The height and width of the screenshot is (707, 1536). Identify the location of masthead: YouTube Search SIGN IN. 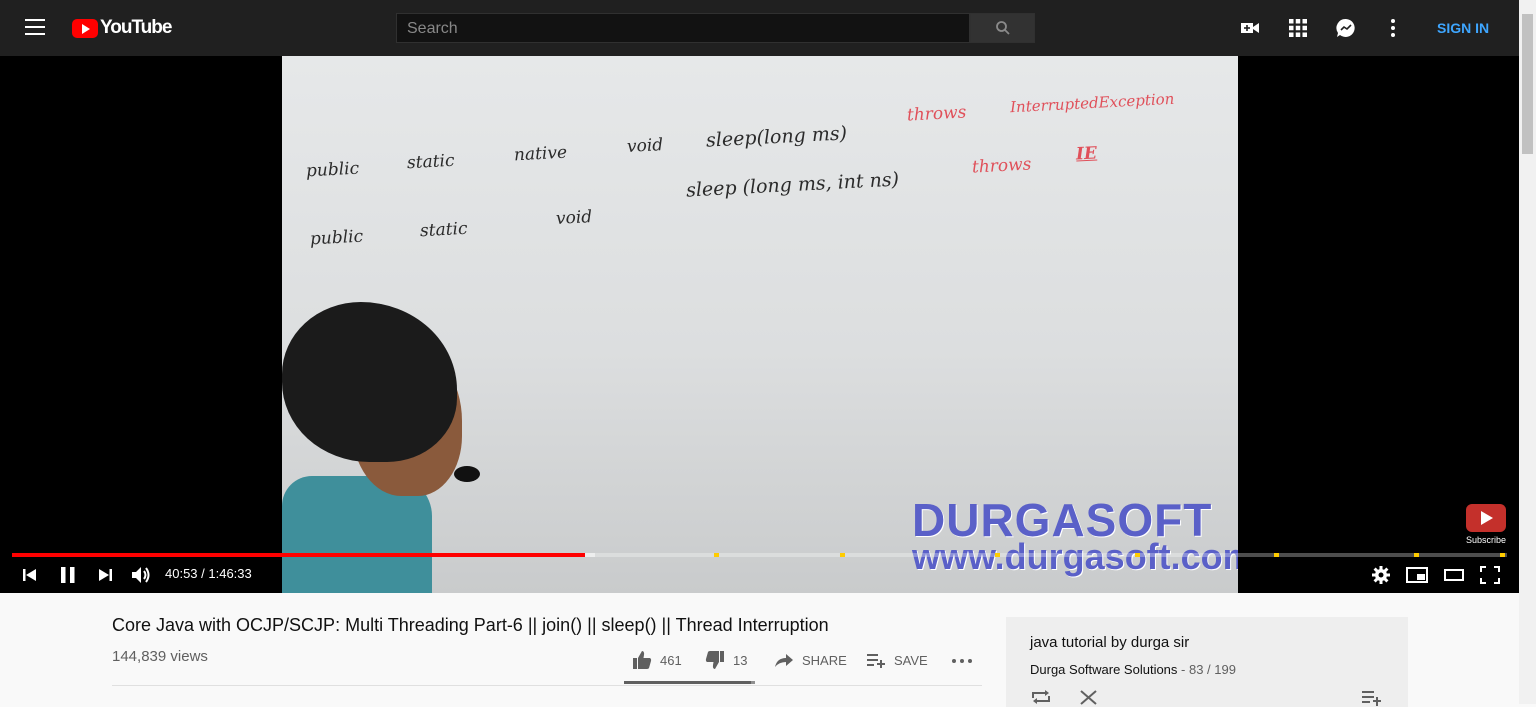
(759, 28).